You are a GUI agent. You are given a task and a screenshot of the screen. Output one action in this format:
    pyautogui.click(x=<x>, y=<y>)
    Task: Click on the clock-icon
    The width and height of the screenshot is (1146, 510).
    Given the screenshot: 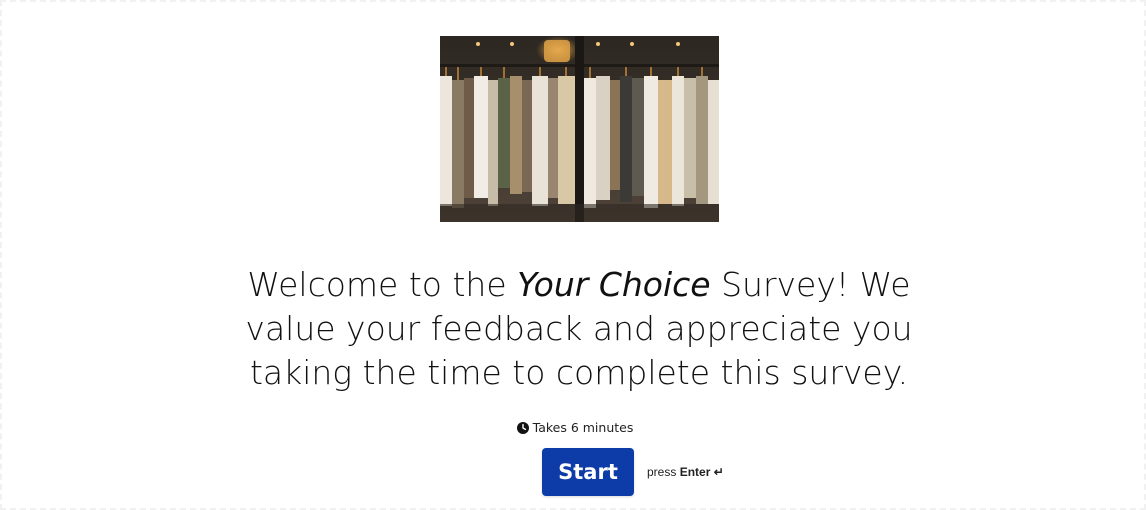 What is the action you would take?
    pyautogui.click(x=522, y=428)
    